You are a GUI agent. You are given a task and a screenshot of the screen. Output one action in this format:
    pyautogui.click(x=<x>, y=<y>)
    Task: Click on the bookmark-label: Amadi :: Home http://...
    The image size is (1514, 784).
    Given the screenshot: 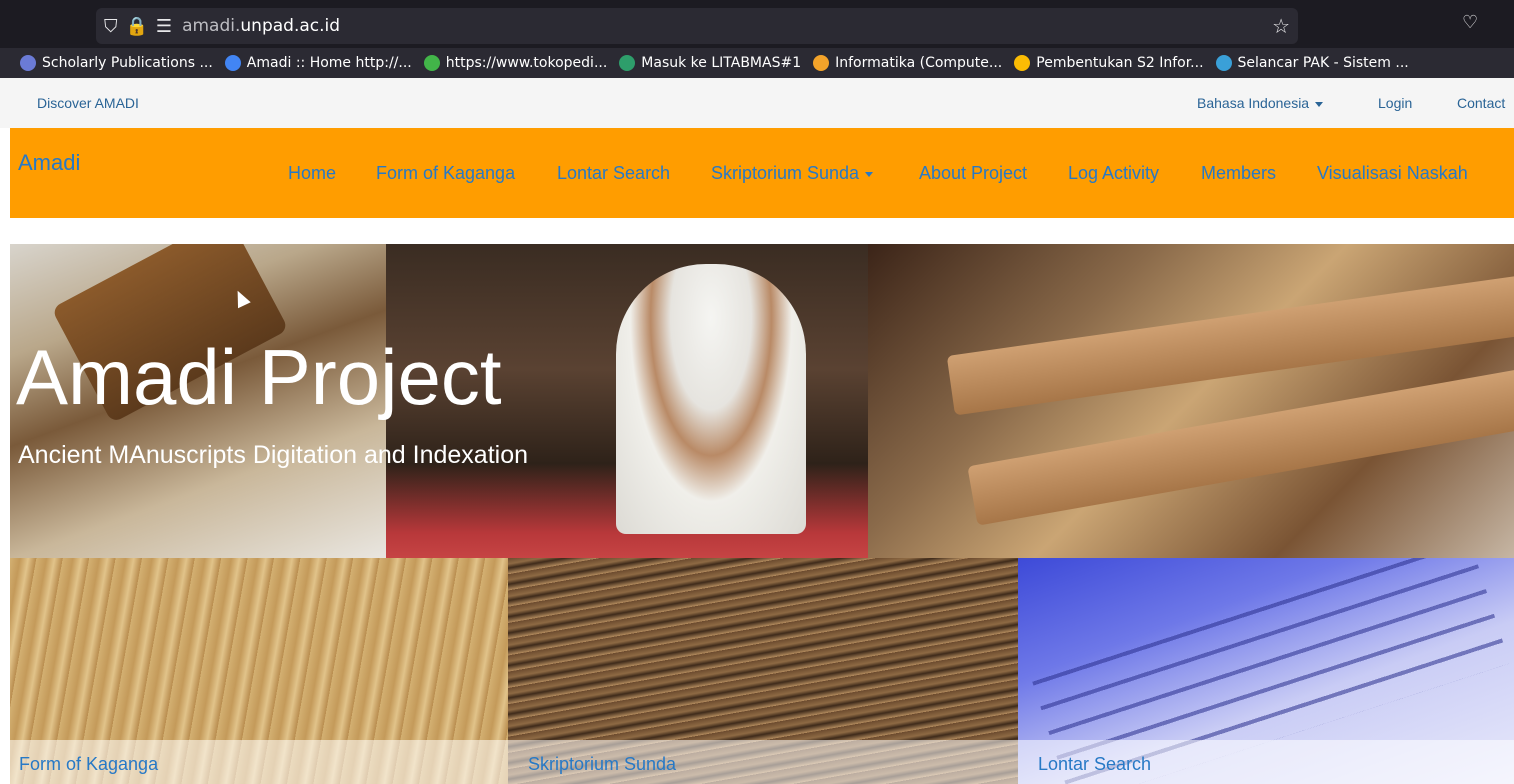 What is the action you would take?
    pyautogui.click(x=329, y=63)
    